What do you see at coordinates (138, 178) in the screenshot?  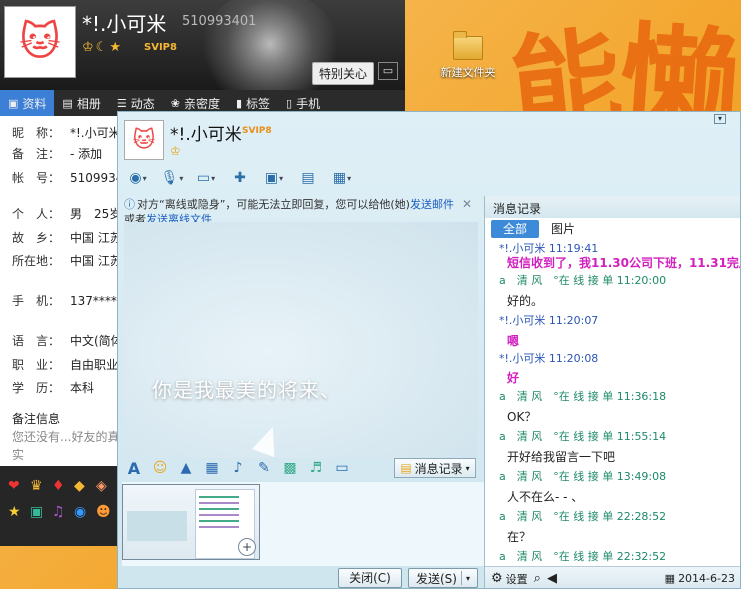 I see `video-call-icon: ◉ ▾` at bounding box center [138, 178].